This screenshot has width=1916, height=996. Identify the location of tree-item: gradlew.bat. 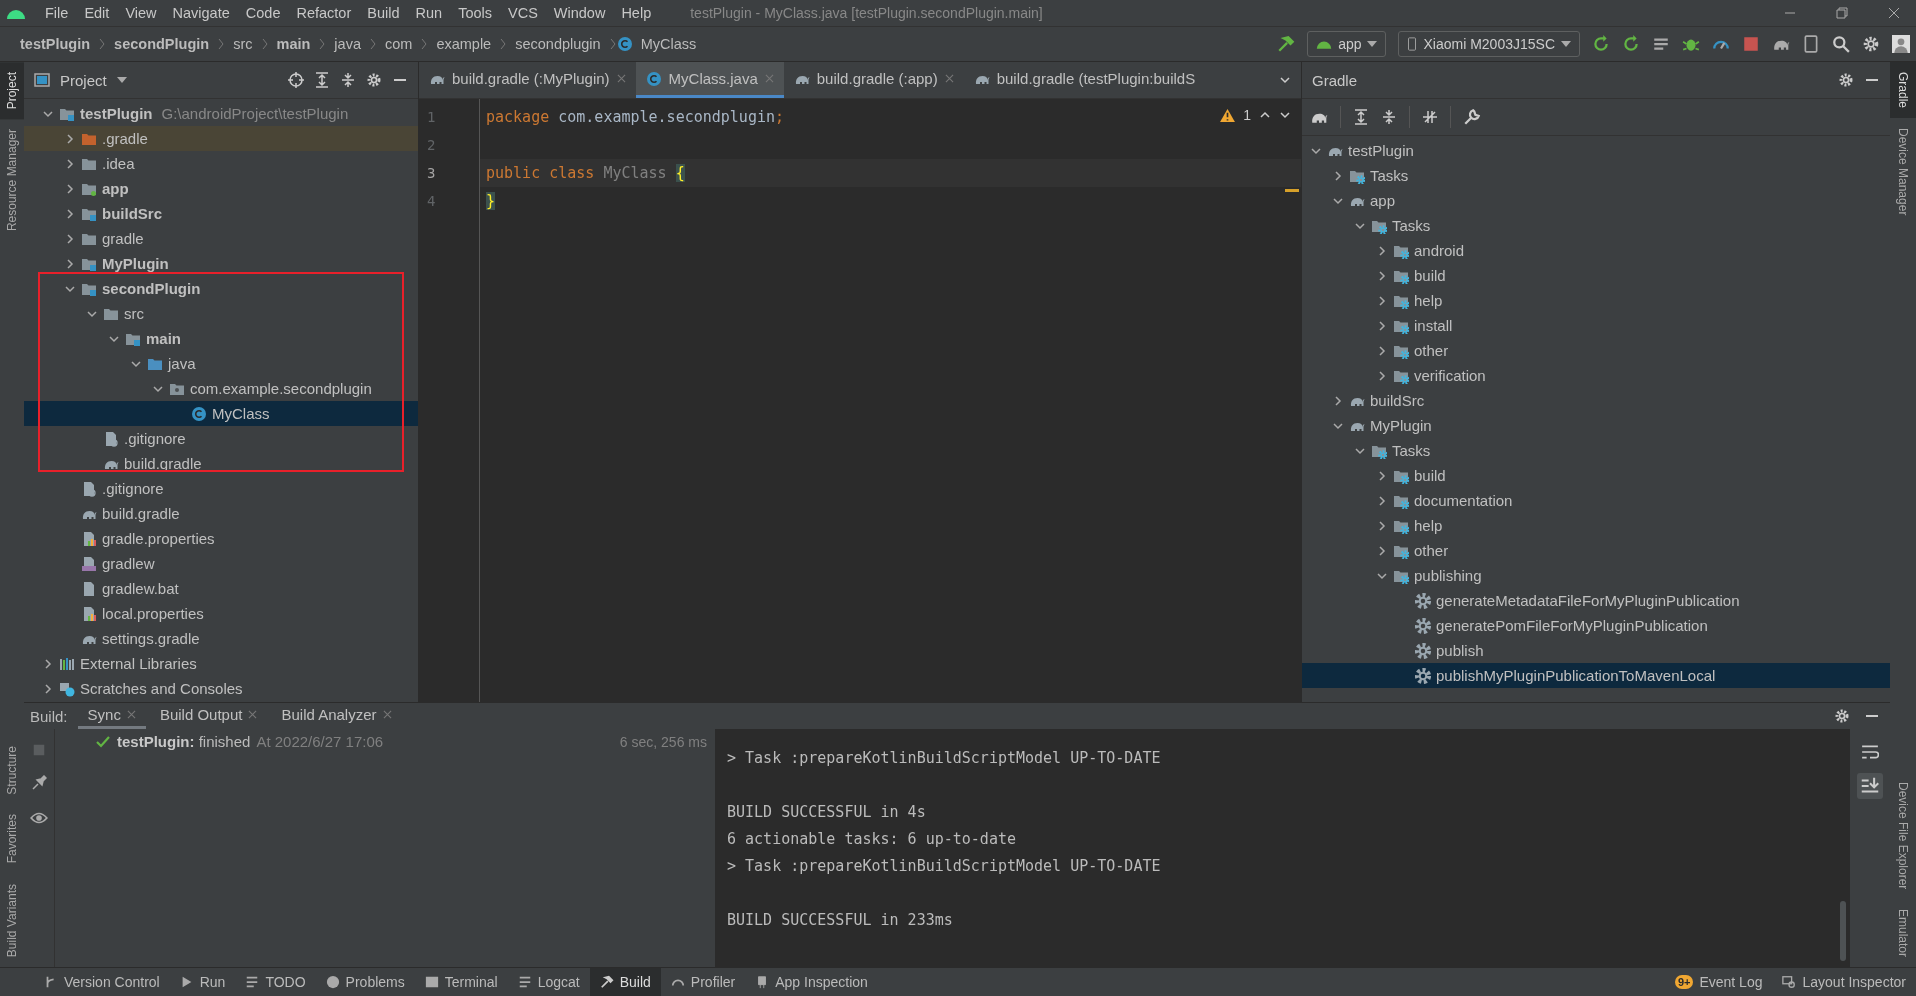
(221, 588).